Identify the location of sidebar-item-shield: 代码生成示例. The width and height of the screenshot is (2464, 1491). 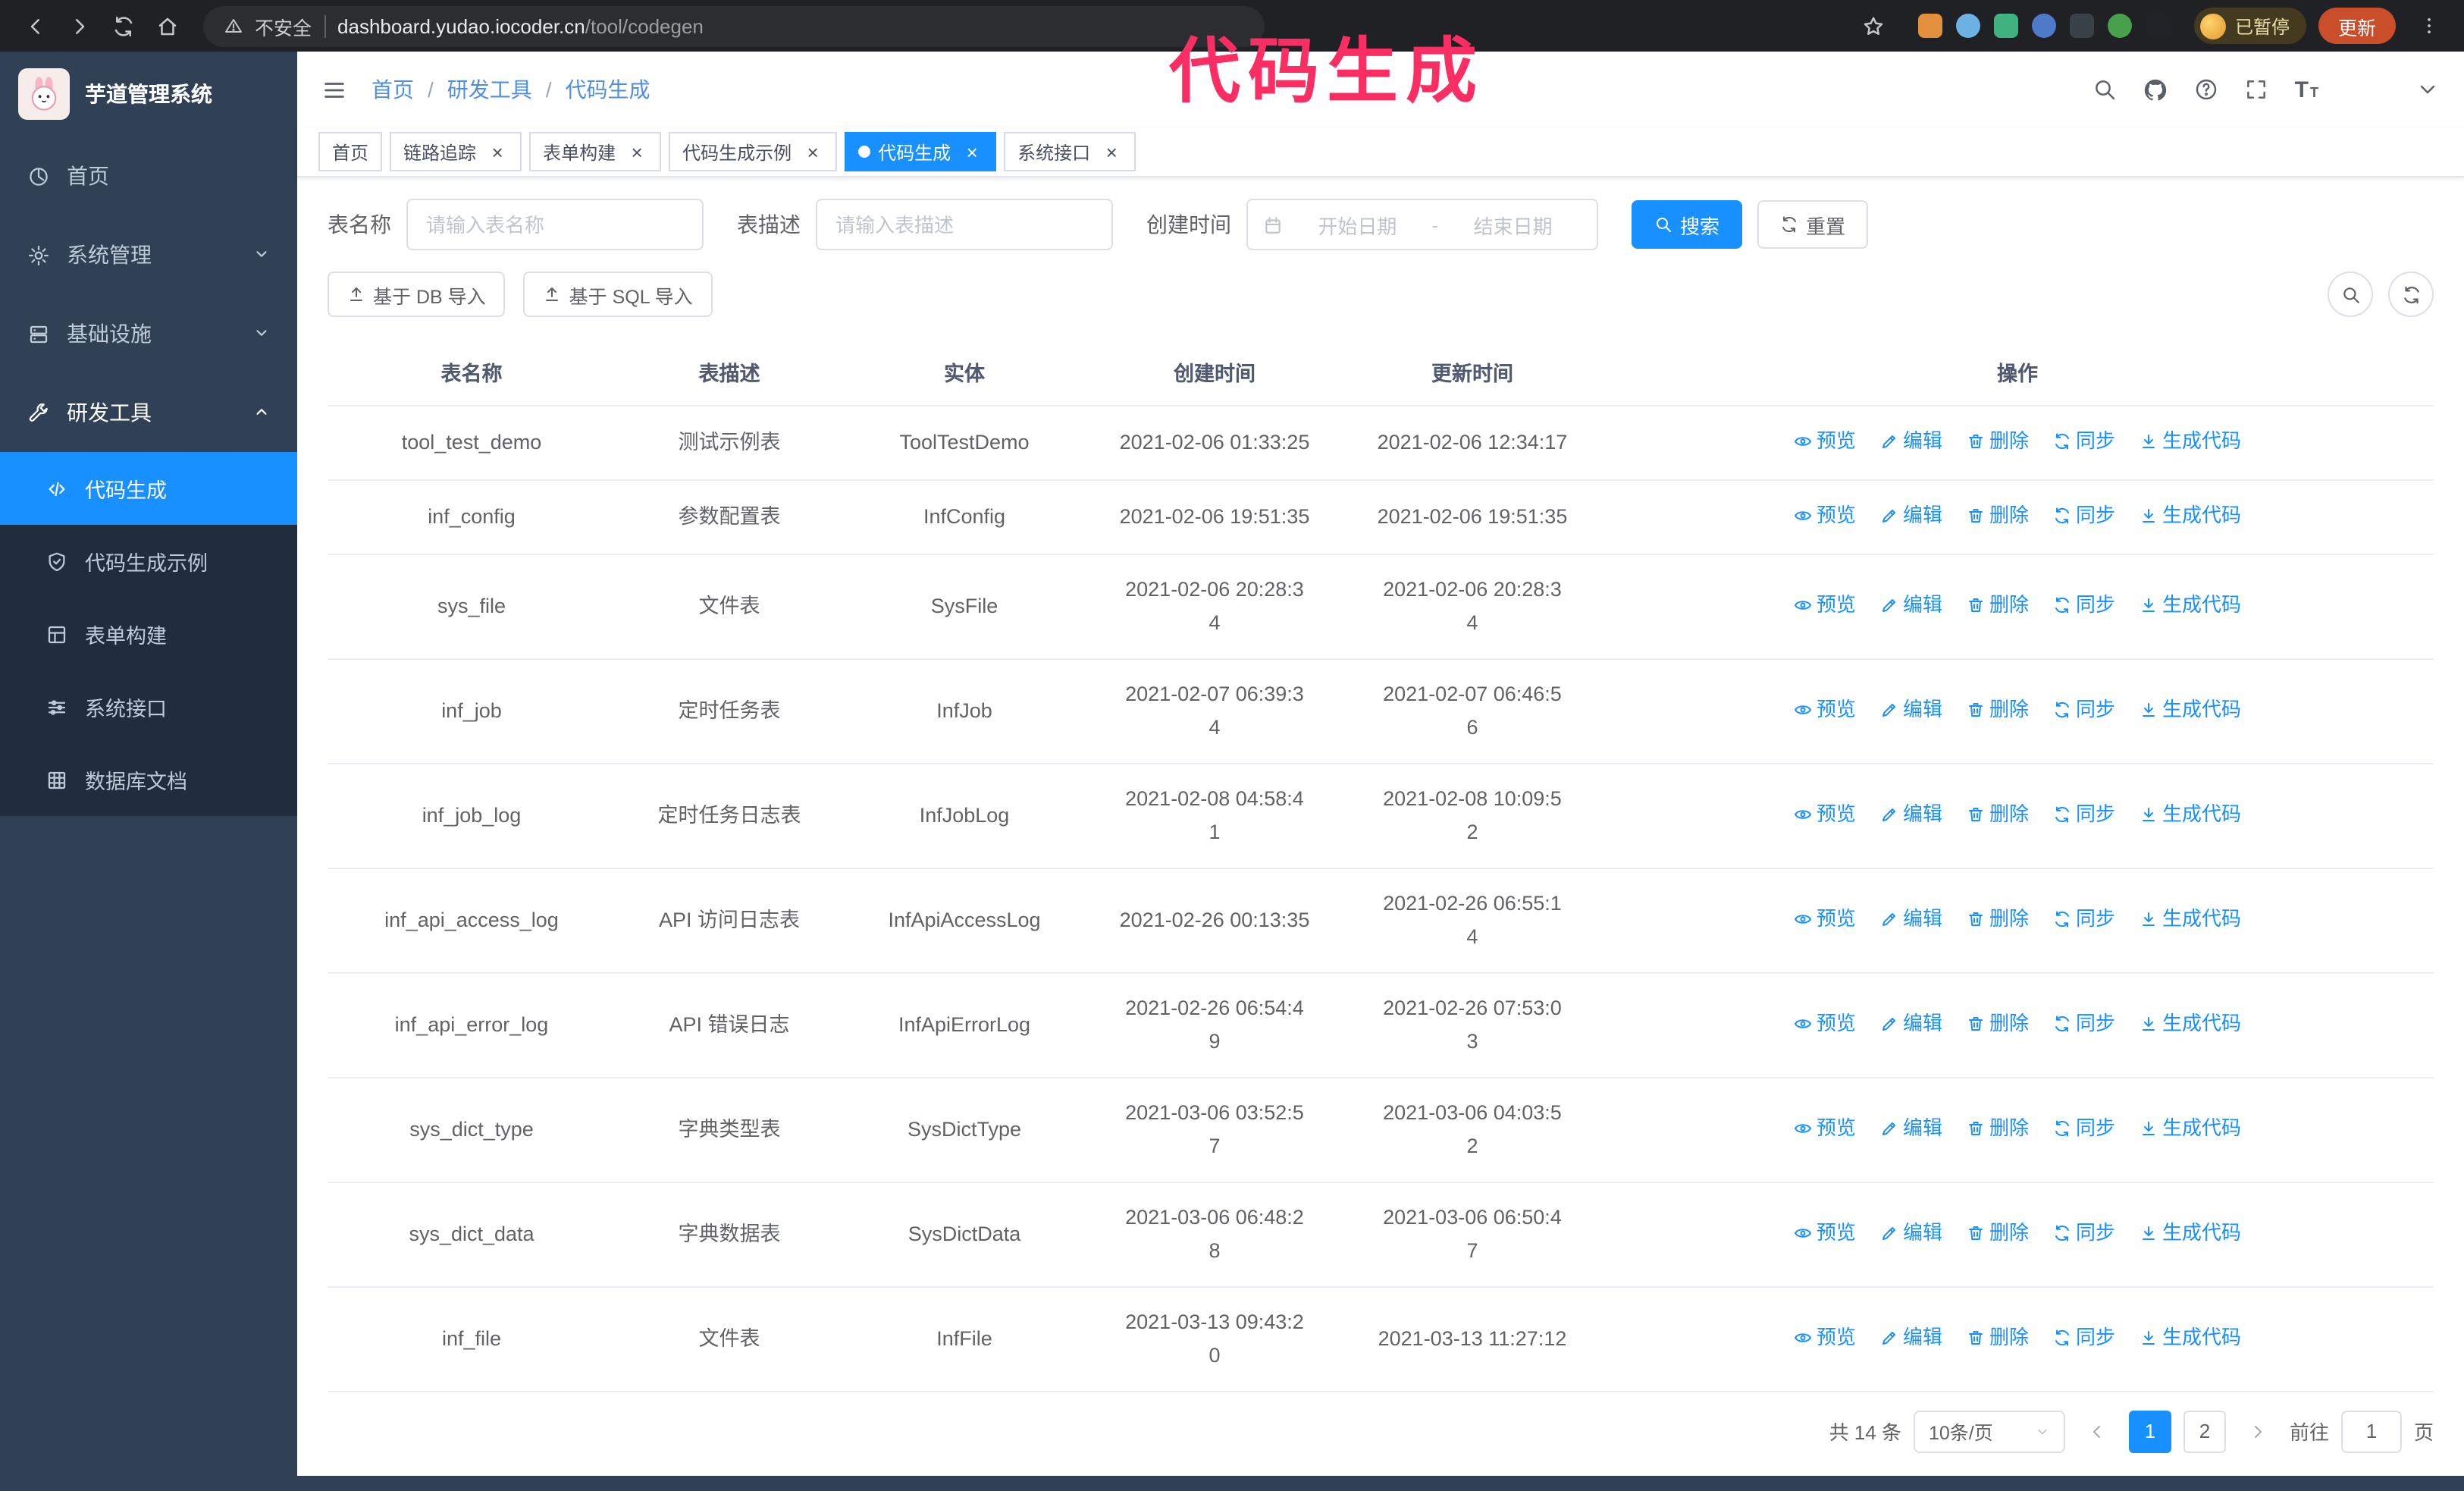
(148, 561).